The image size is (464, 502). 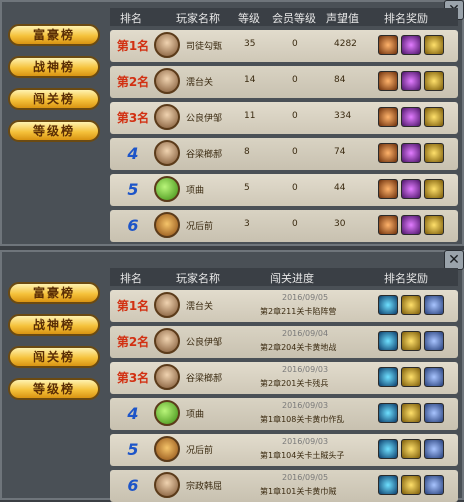 I want to click on player-name: 项曲, so click(x=195, y=191).